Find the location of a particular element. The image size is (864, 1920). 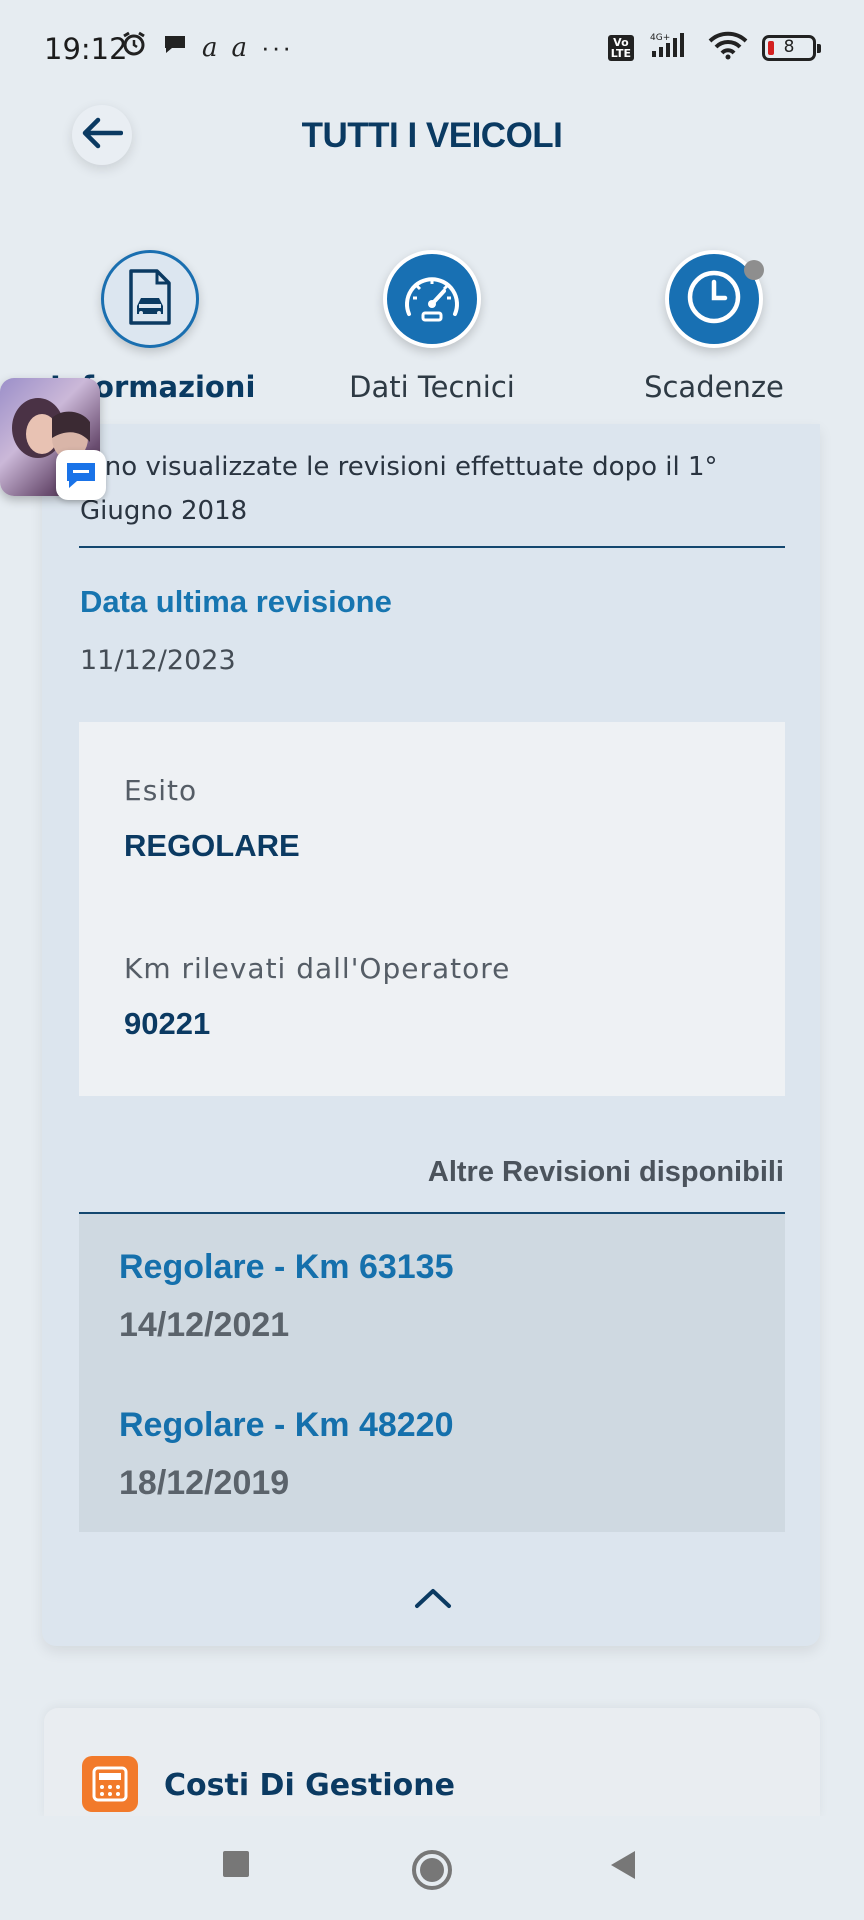

wifi-icon is located at coordinates (728, 47).